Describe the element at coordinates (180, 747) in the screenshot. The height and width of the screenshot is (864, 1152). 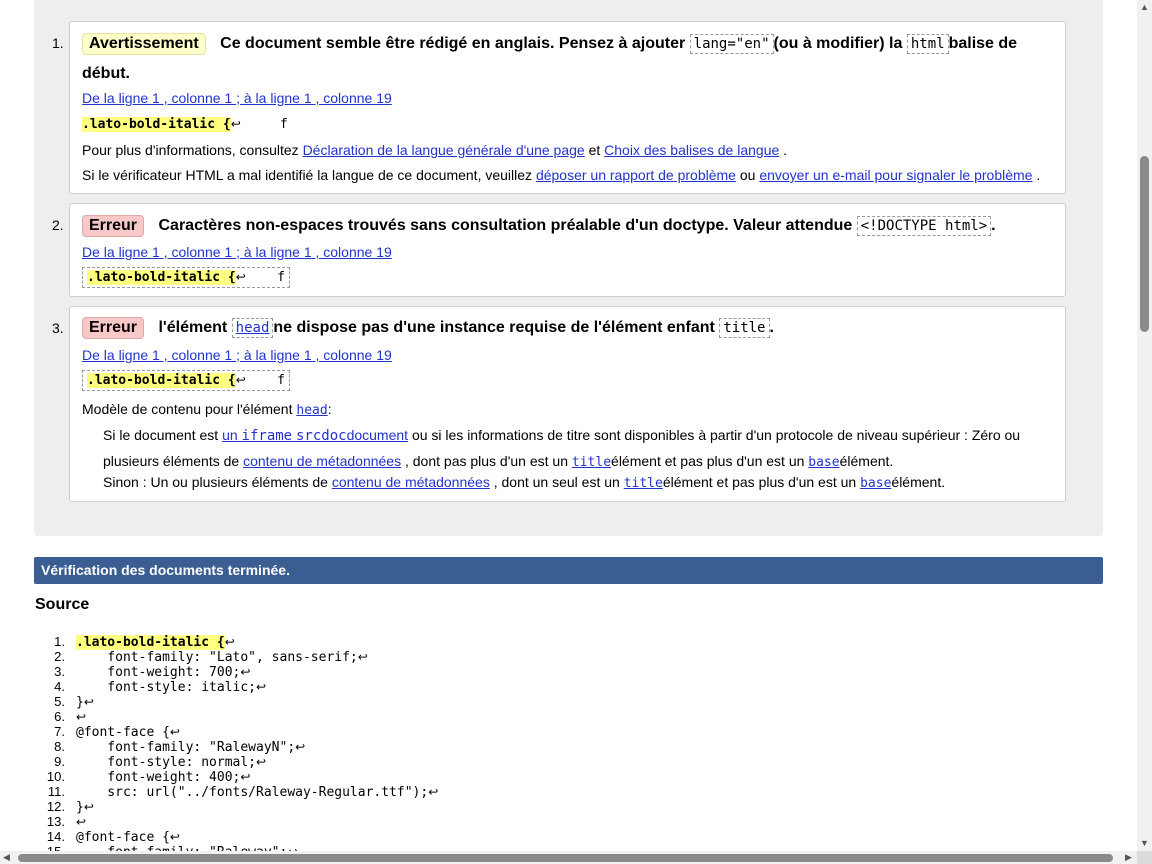
I see `source-line: 8. font-family: "RalewayN";↩` at that location.